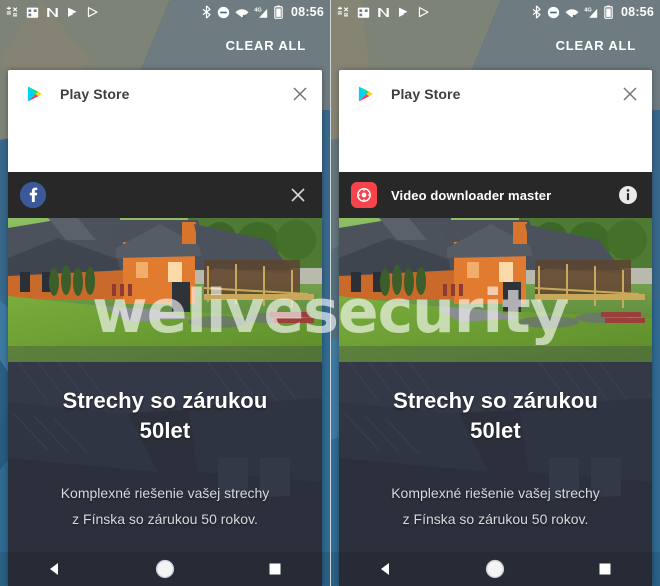 The height and width of the screenshot is (586, 660). What do you see at coordinates (165, 45) in the screenshot?
I see `clear-all-row-left: CLEAR ALL` at bounding box center [165, 45].